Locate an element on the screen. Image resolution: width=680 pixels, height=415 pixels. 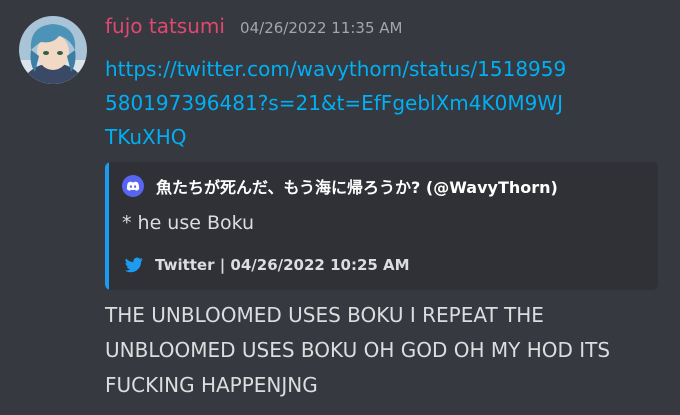
message-header: fujo tatsumi 04/26/2022 11:35 AM is located at coordinates (253, 26).